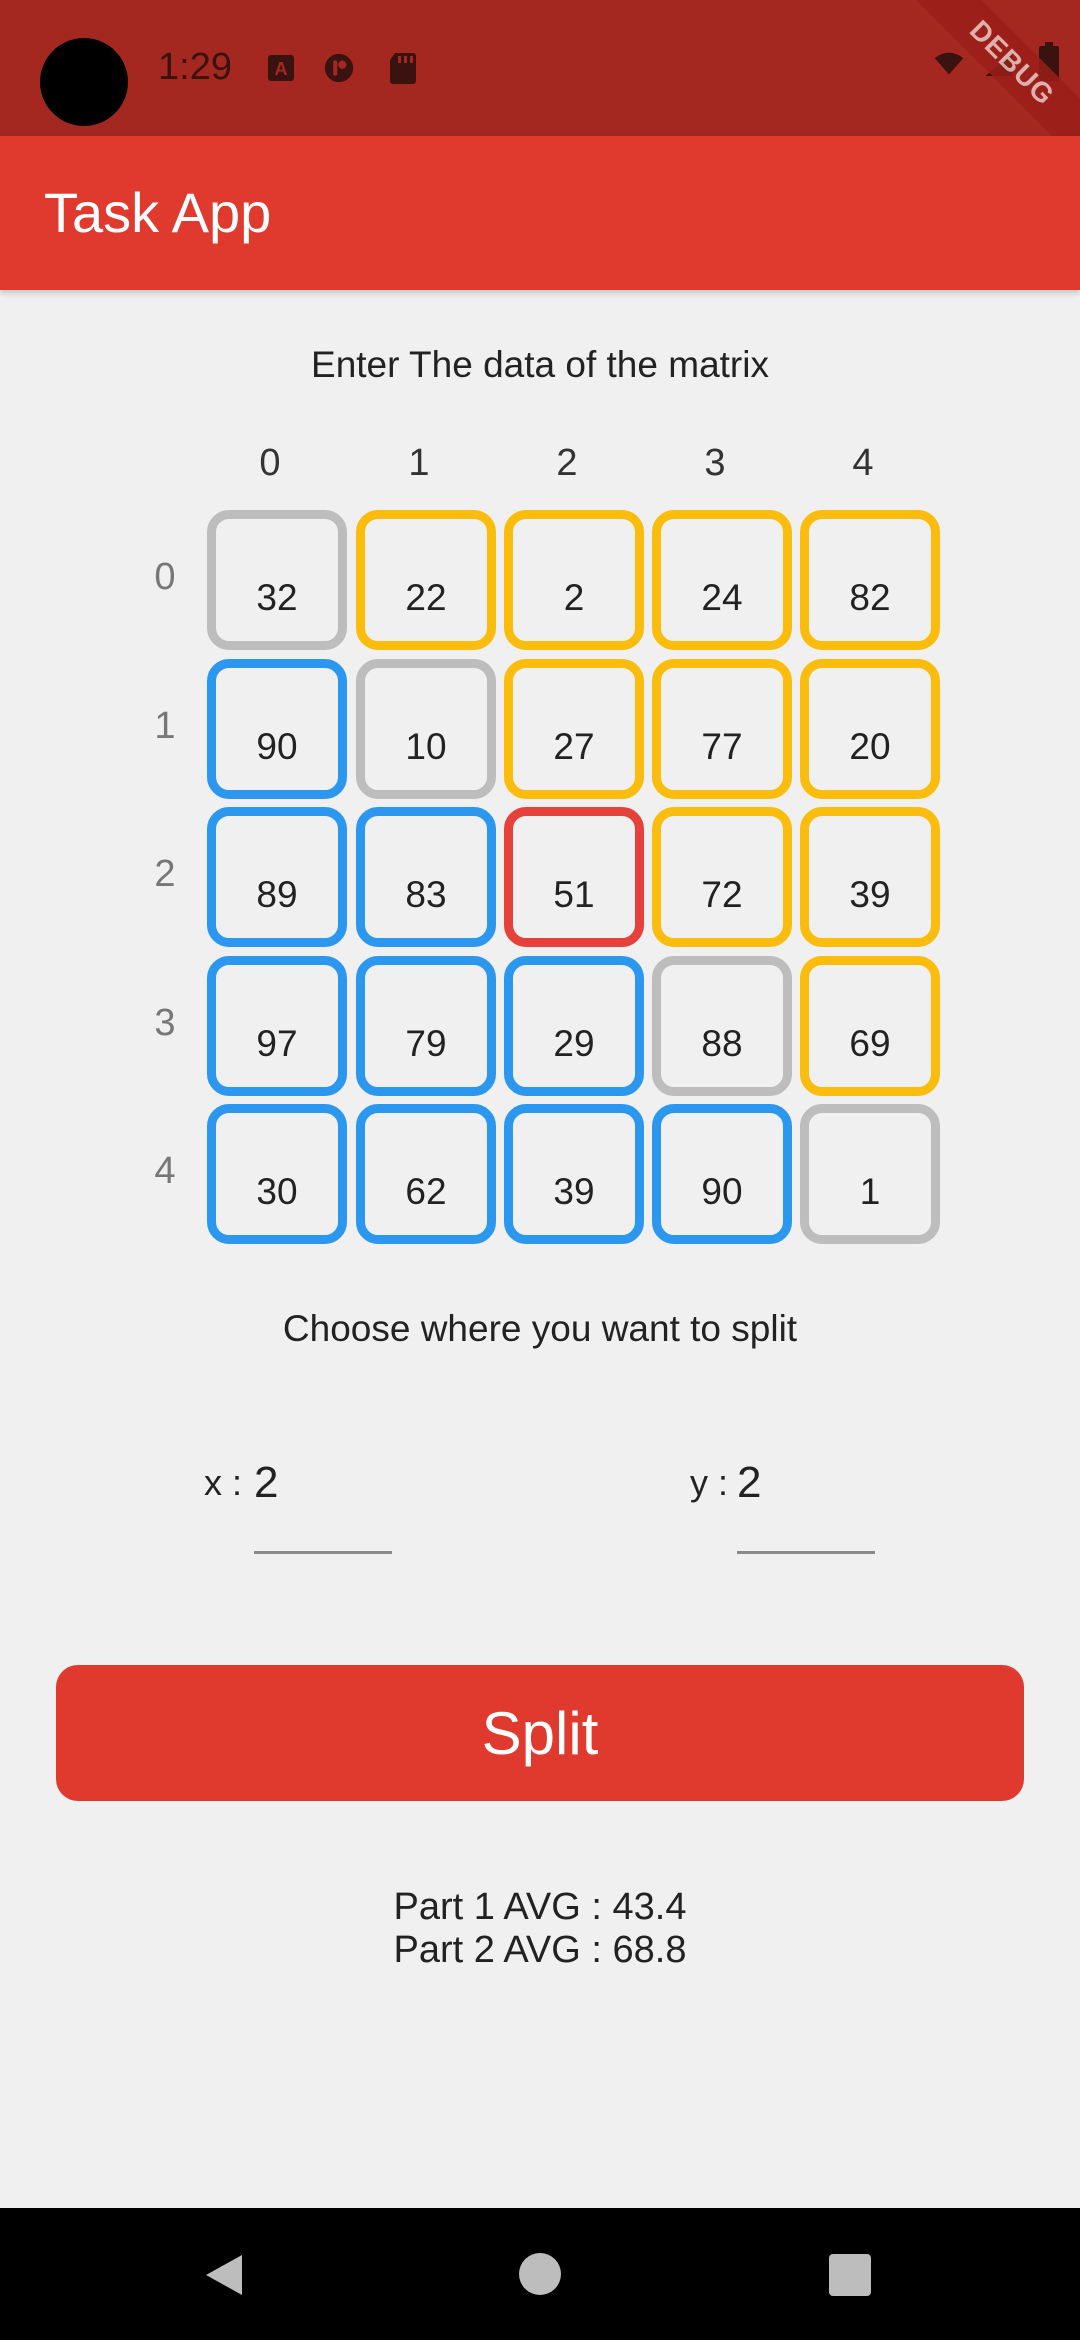  What do you see at coordinates (540, 82) in the screenshot?
I see `status-bar: 1:29 A DEBUG` at bounding box center [540, 82].